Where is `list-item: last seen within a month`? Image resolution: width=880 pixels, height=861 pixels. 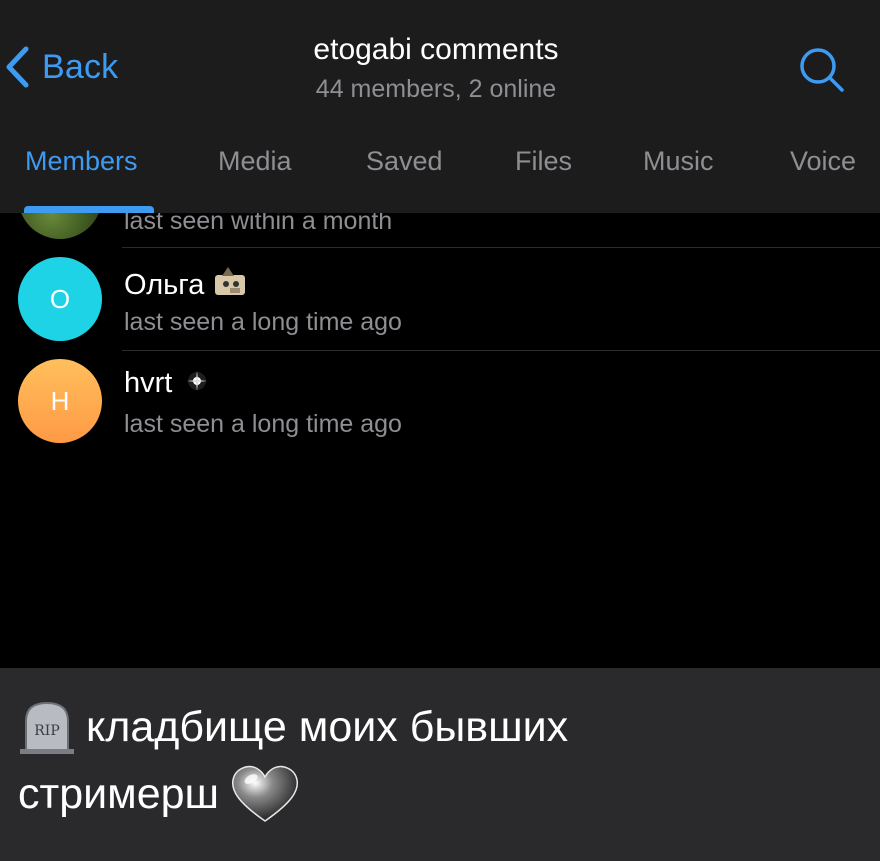 list-item: last seen within a month is located at coordinates (440, 230).